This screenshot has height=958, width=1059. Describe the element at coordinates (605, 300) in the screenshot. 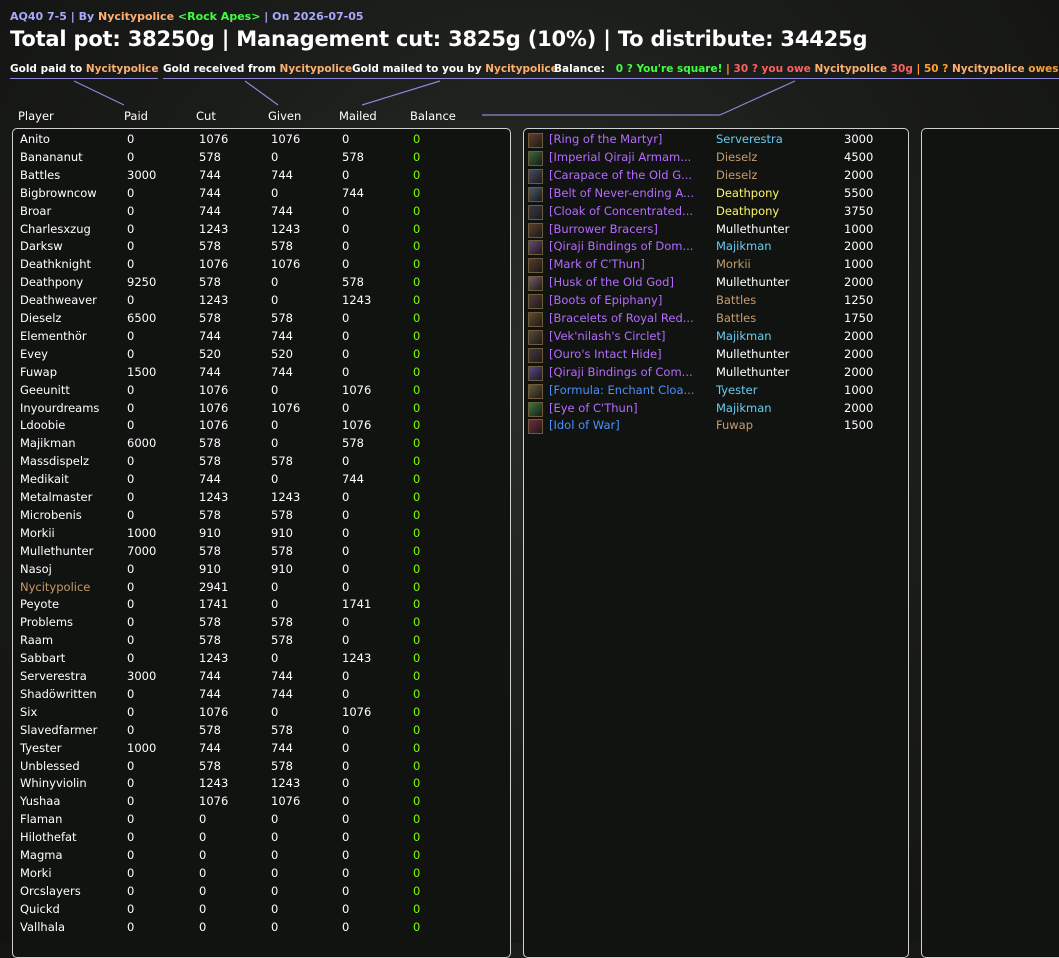

I see `item-link: [Boots of Epiphany]` at that location.